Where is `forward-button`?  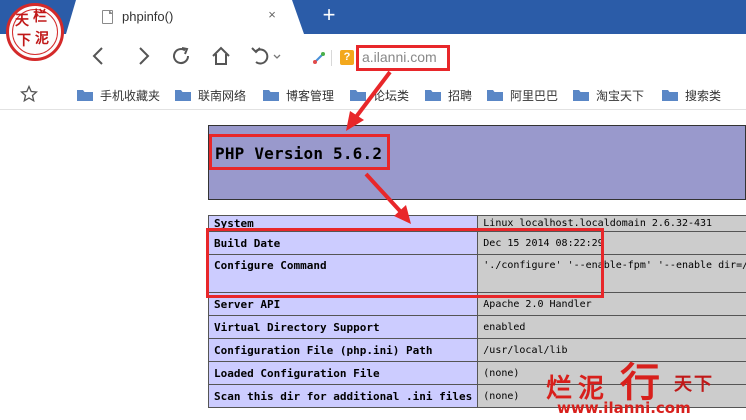
forward-button is located at coordinates (143, 56).